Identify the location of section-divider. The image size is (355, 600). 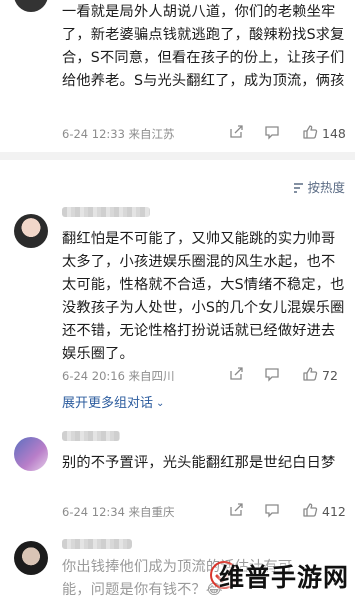
(177, 156).